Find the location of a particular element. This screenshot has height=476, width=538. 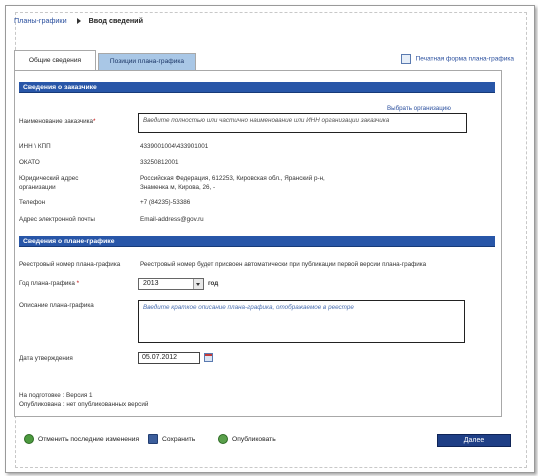

okato-label: ОКАТО is located at coordinates (29, 162).